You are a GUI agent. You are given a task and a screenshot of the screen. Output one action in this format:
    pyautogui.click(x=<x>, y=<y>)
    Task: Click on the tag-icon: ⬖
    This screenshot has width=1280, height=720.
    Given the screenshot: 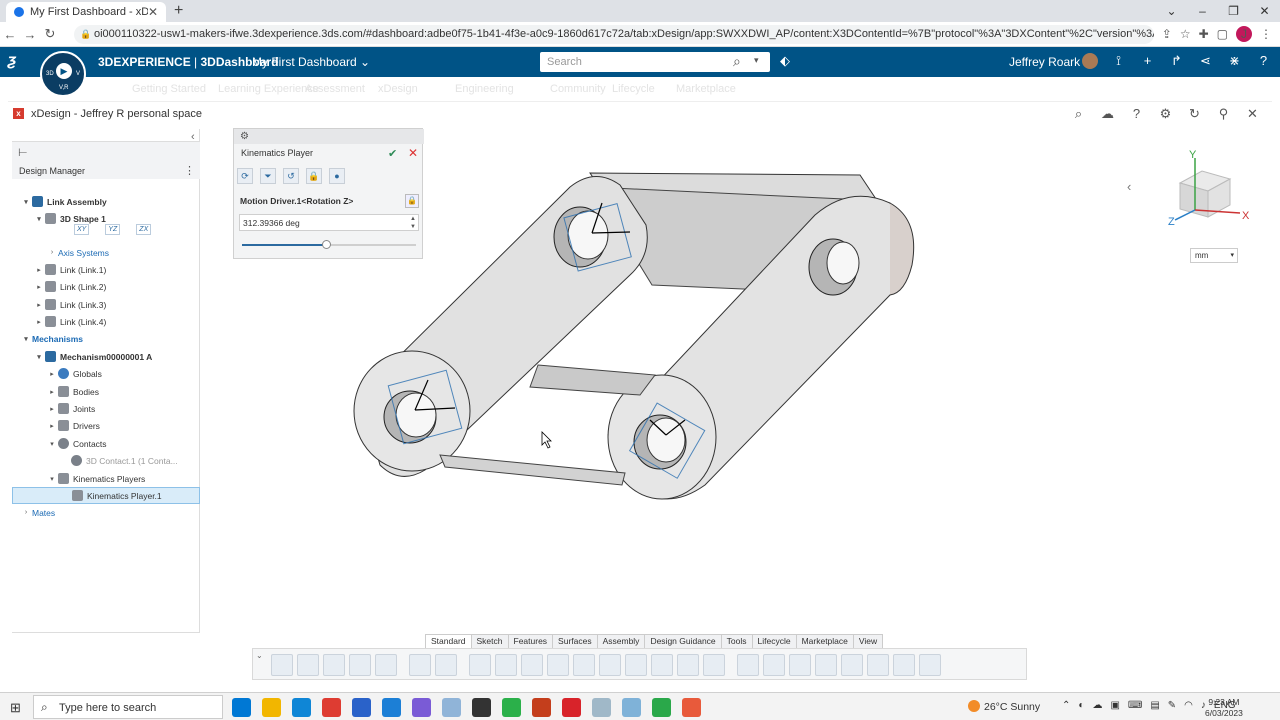 What is the action you would take?
    pyautogui.click(x=785, y=61)
    